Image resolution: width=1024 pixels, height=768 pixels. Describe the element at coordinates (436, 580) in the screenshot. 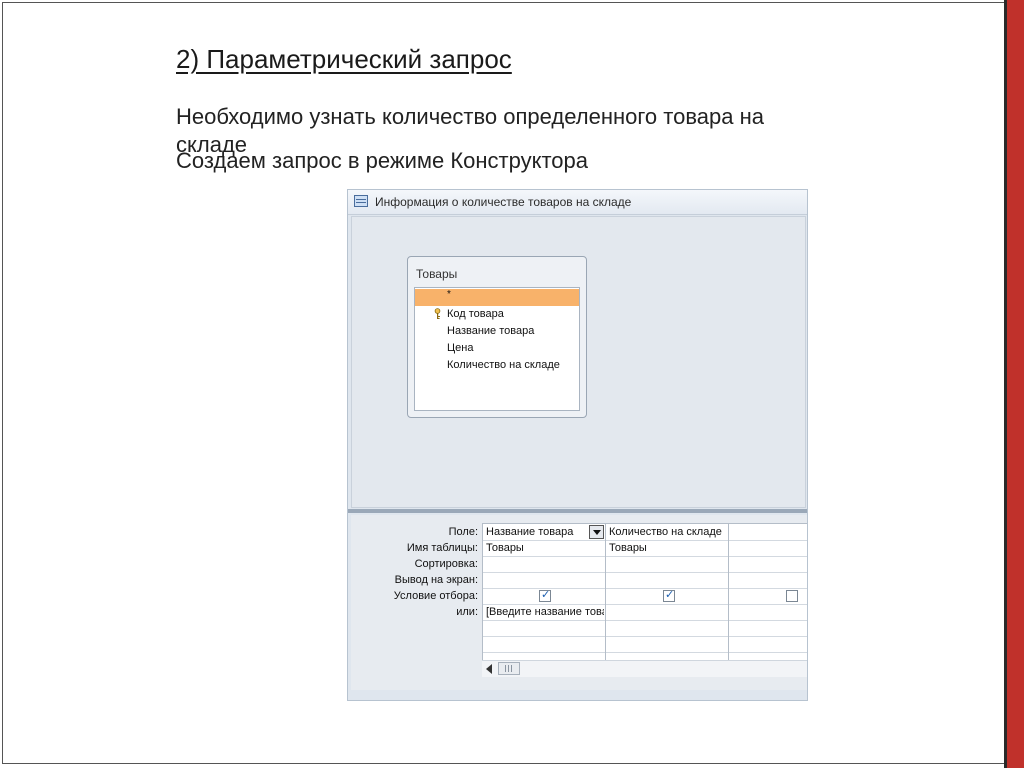

I see `row-label-show: Вывод на экран:` at that location.